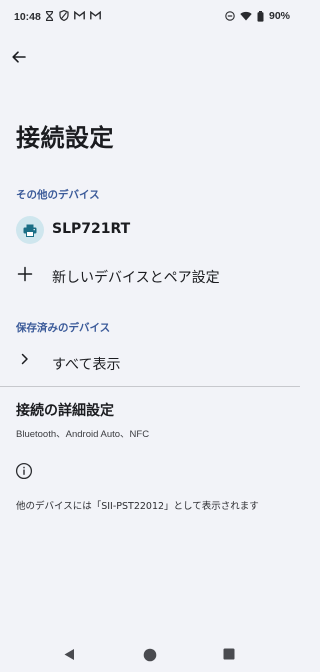 The height and width of the screenshot is (672, 320). Describe the element at coordinates (136, 278) in the screenshot. I see `pair-new-device-label: 新しいデバイスとペア設定` at that location.